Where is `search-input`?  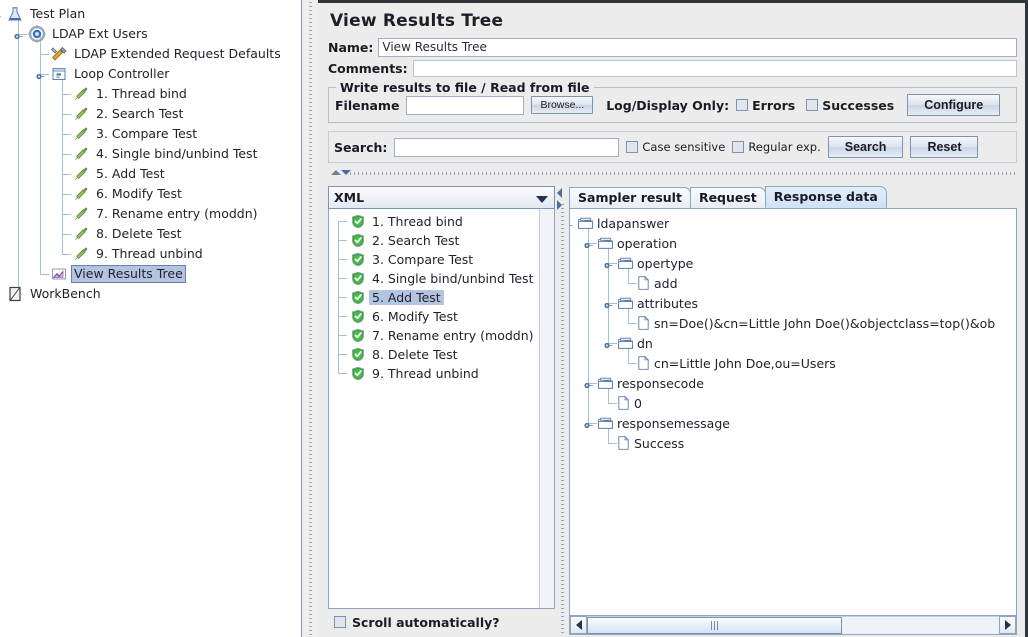
search-input is located at coordinates (507, 147).